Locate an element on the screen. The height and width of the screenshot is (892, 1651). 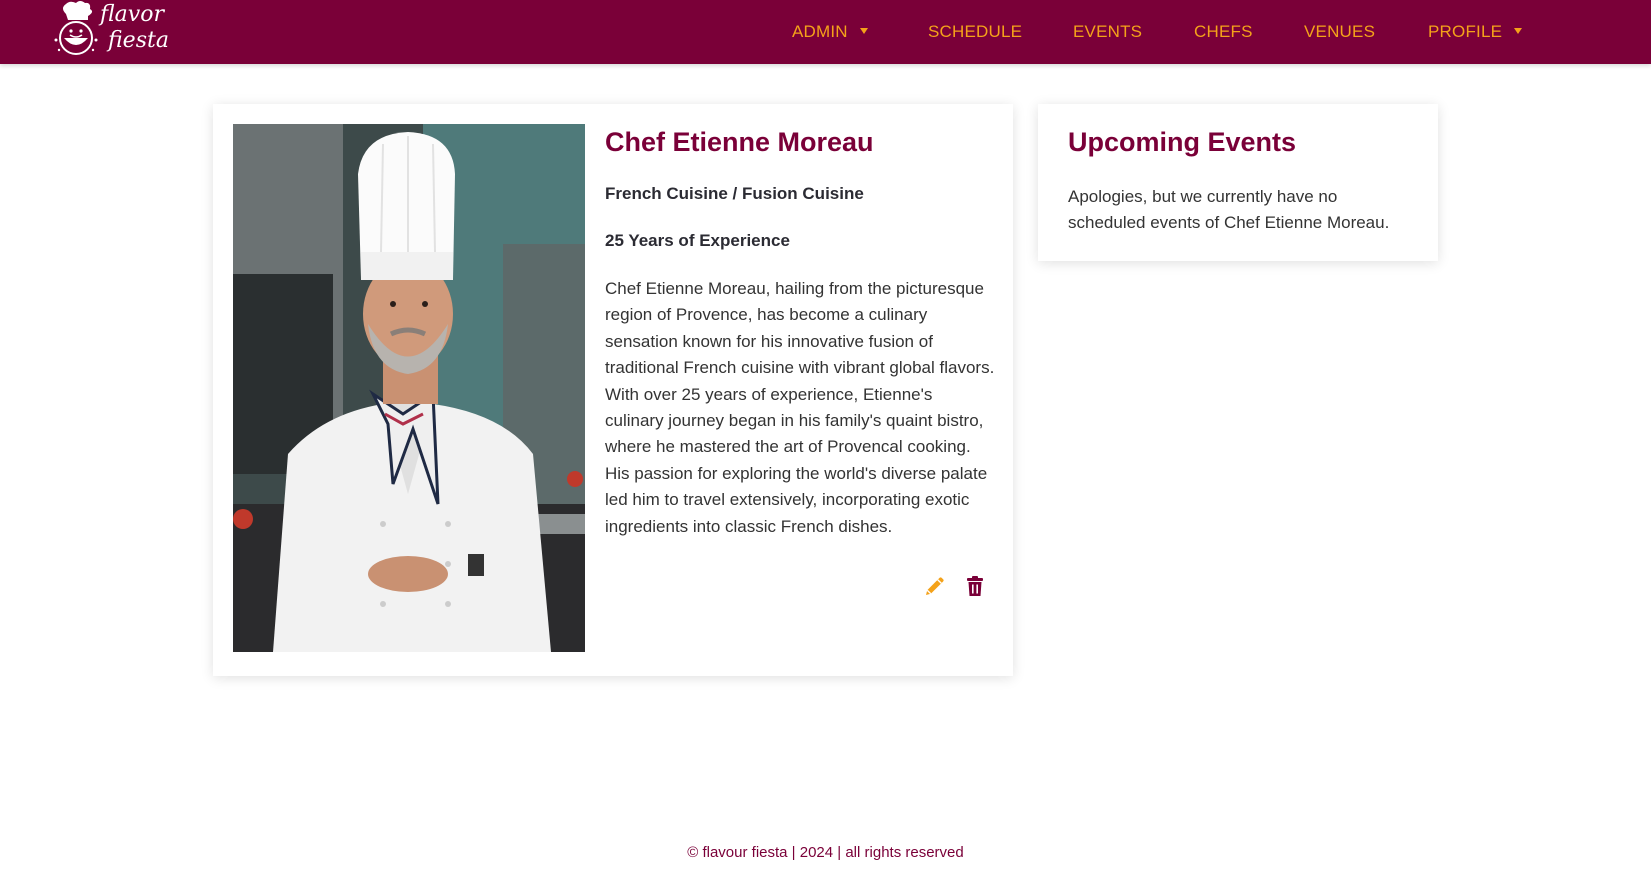
nav-venues: VENUES is located at coordinates (1339, 32).